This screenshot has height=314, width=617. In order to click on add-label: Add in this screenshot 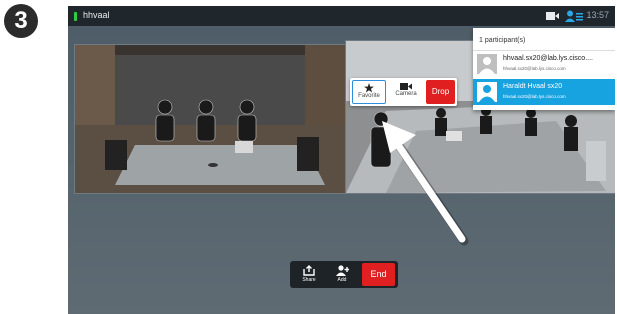, I will do `click(342, 280)`.